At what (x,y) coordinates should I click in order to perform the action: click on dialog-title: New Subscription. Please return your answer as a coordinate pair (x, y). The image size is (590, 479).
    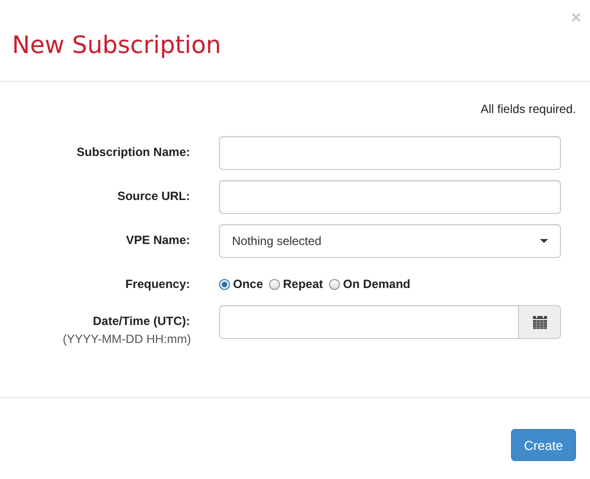
    Looking at the image, I should click on (117, 44).